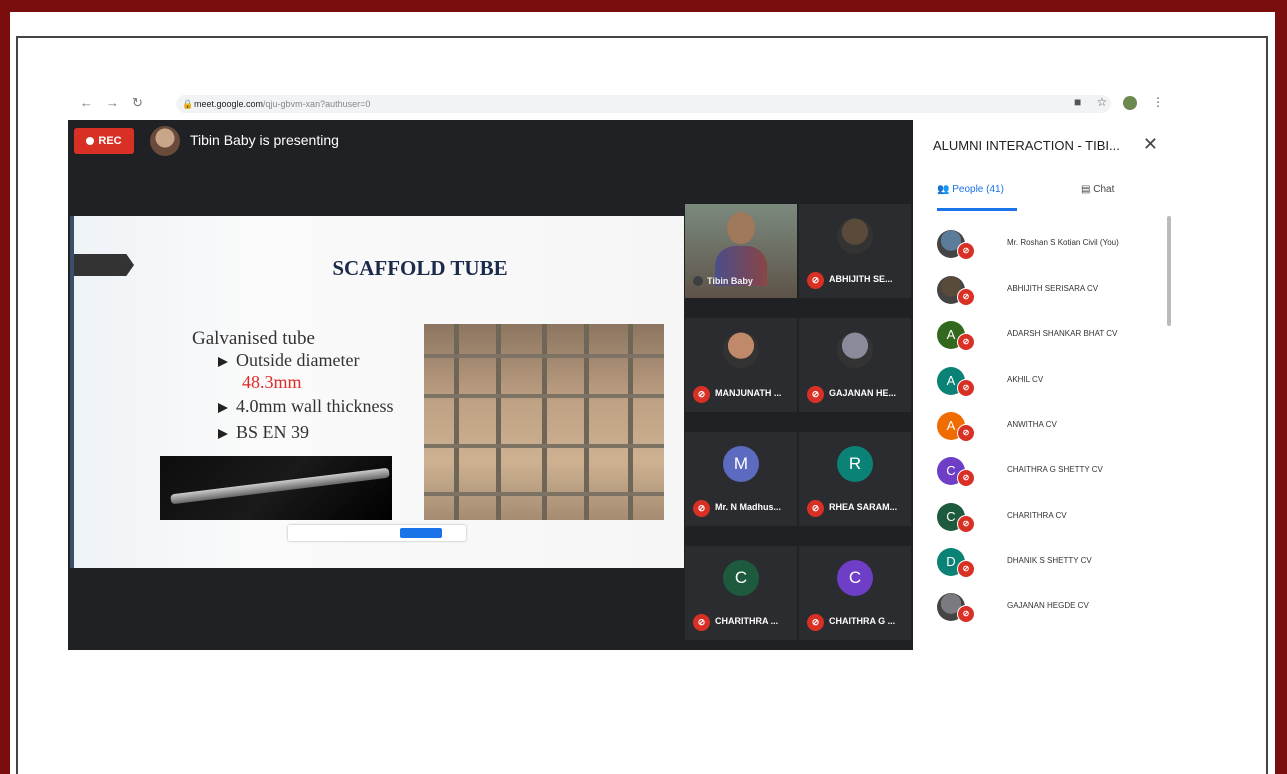  What do you see at coordinates (305, 406) in the screenshot?
I see `slide-bullet: 4.0mm wall thickness` at bounding box center [305, 406].